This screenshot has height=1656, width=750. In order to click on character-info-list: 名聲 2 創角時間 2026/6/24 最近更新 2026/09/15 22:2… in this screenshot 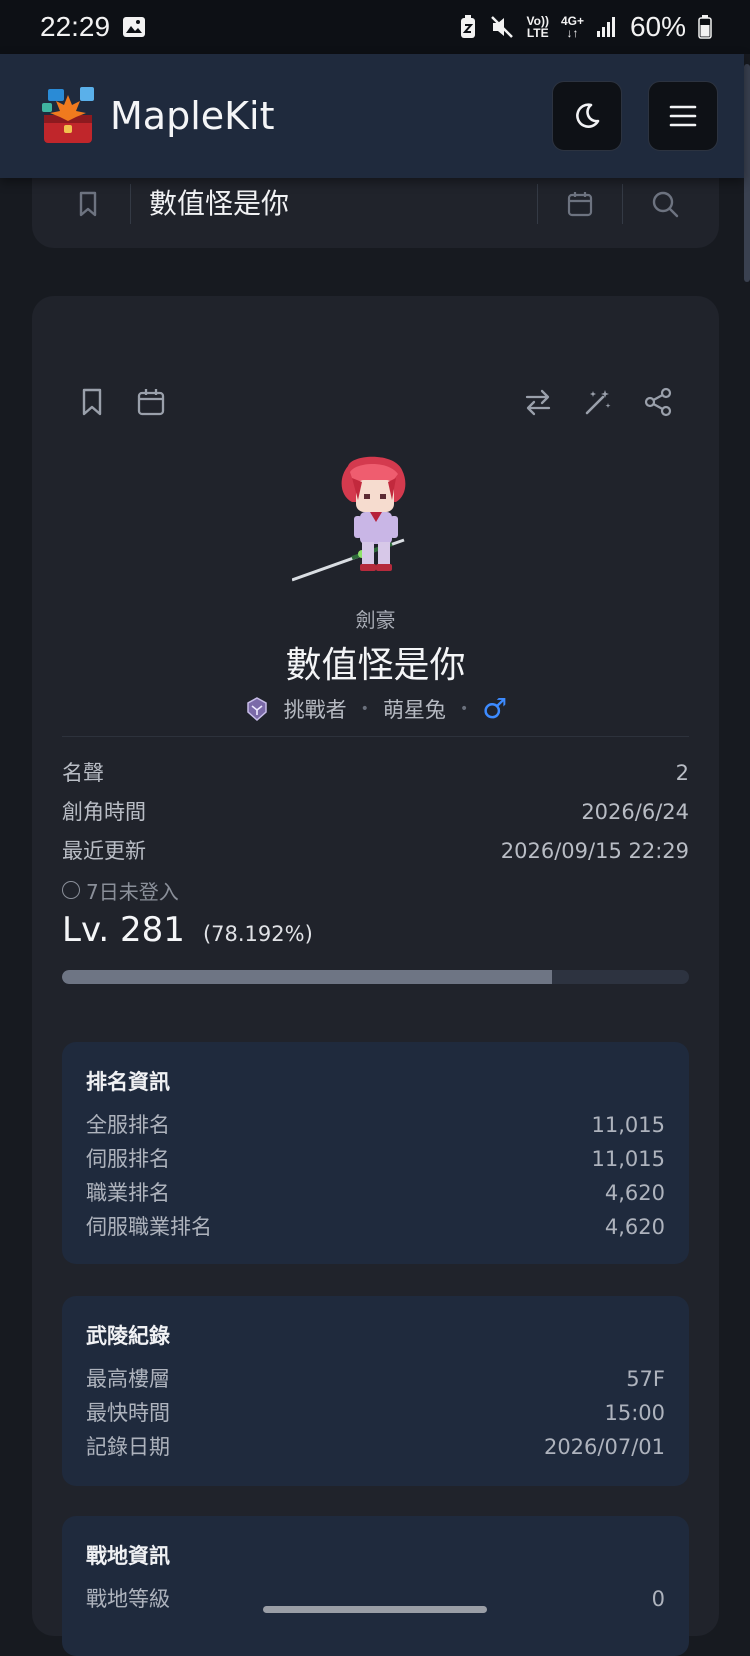, I will do `click(375, 831)`.